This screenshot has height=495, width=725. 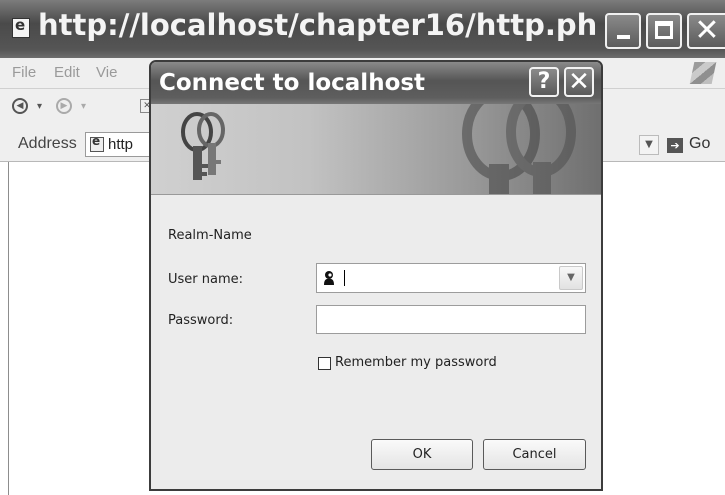 What do you see at coordinates (324, 363) in the screenshot?
I see `checkbox-icon` at bounding box center [324, 363].